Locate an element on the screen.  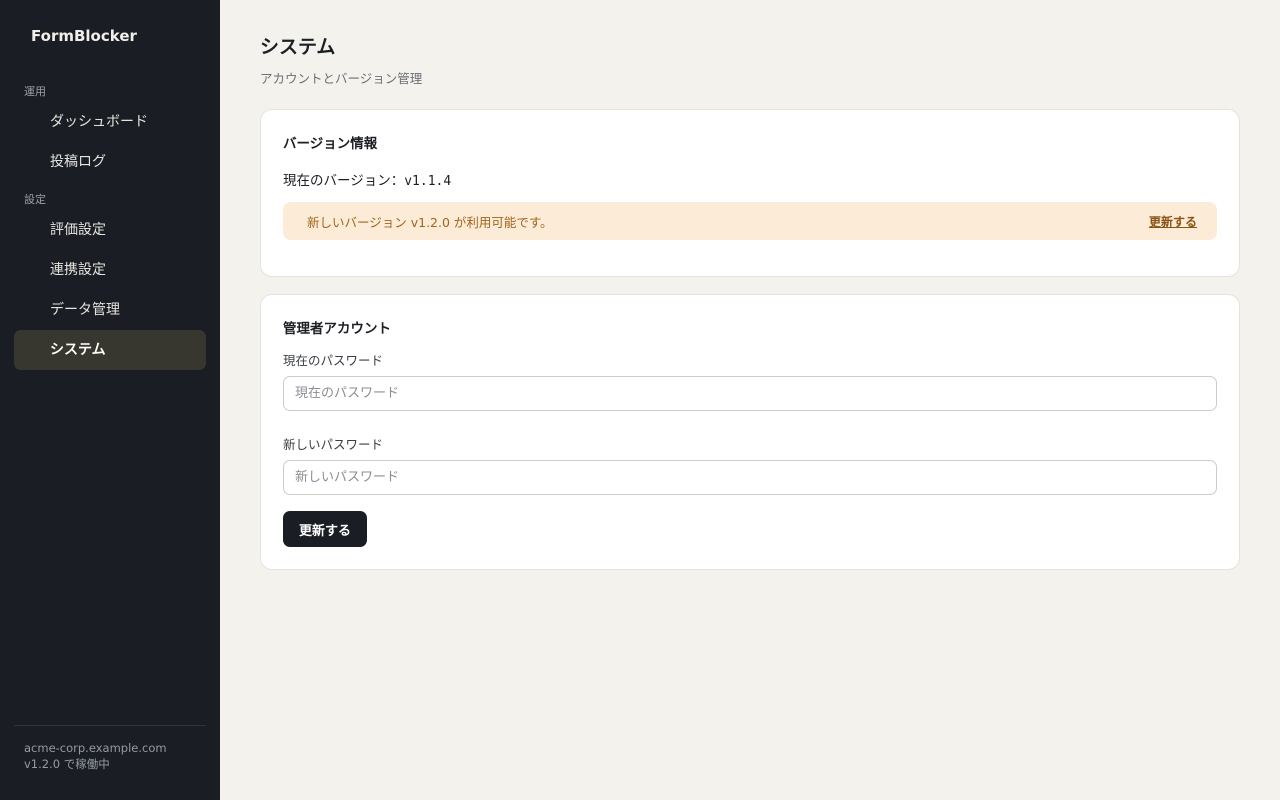
new-password-input is located at coordinates (750, 477).